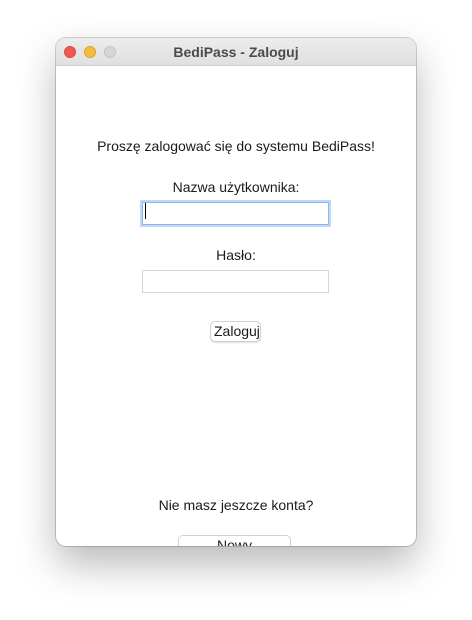 This screenshot has width=472, height=620. What do you see at coordinates (235, 331) in the screenshot?
I see `login-button: Zaloguj` at bounding box center [235, 331].